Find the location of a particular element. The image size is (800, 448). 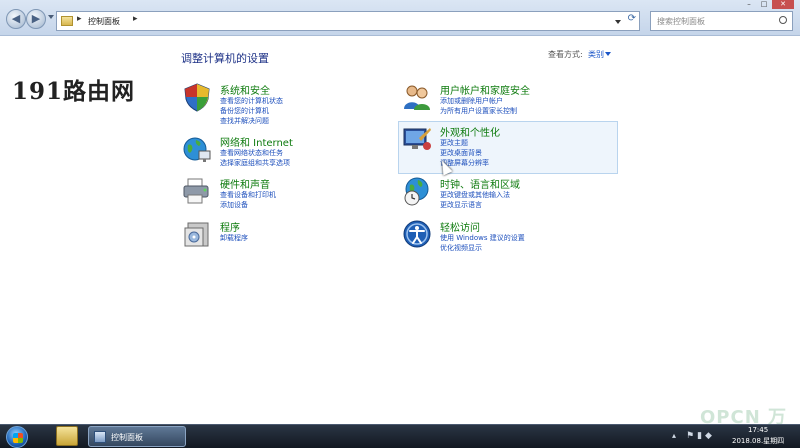

category-user-accounts: 用户帐户和家庭安全 添加或删除用户帐户 为所有用户设置家长控制 is located at coordinates (507, 100).